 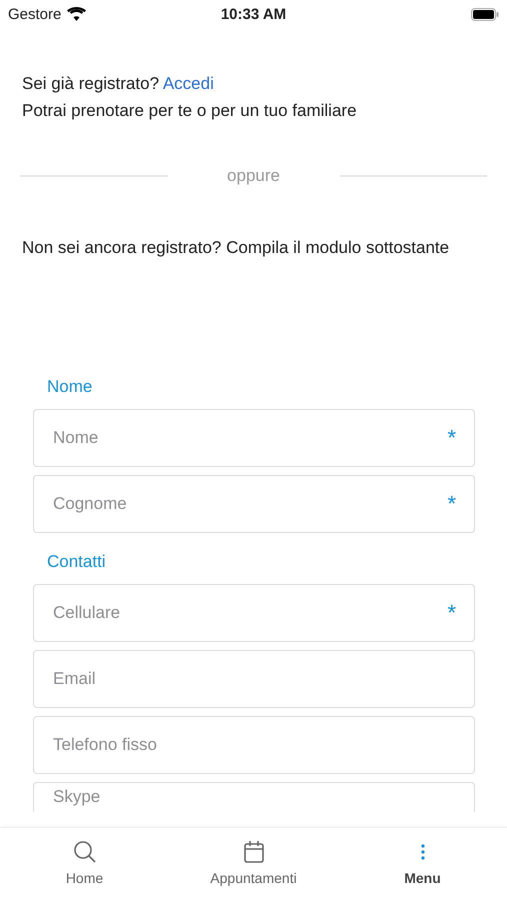 What do you see at coordinates (485, 14) in the screenshot?
I see `battery-icon` at bounding box center [485, 14].